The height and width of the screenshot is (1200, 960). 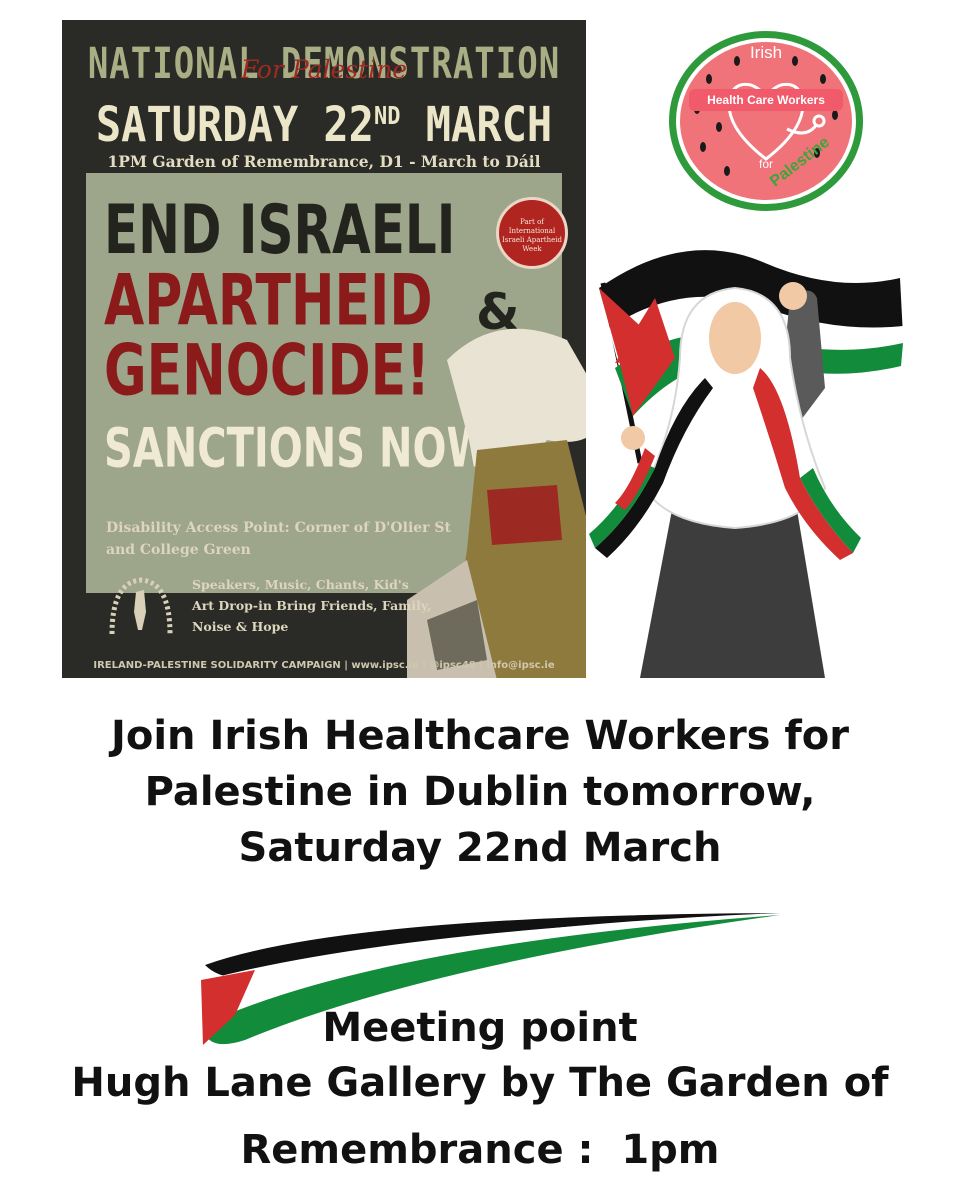 What do you see at coordinates (480, 1150) in the screenshot?
I see `meeting-point-time: Remembrance : 1pm` at bounding box center [480, 1150].